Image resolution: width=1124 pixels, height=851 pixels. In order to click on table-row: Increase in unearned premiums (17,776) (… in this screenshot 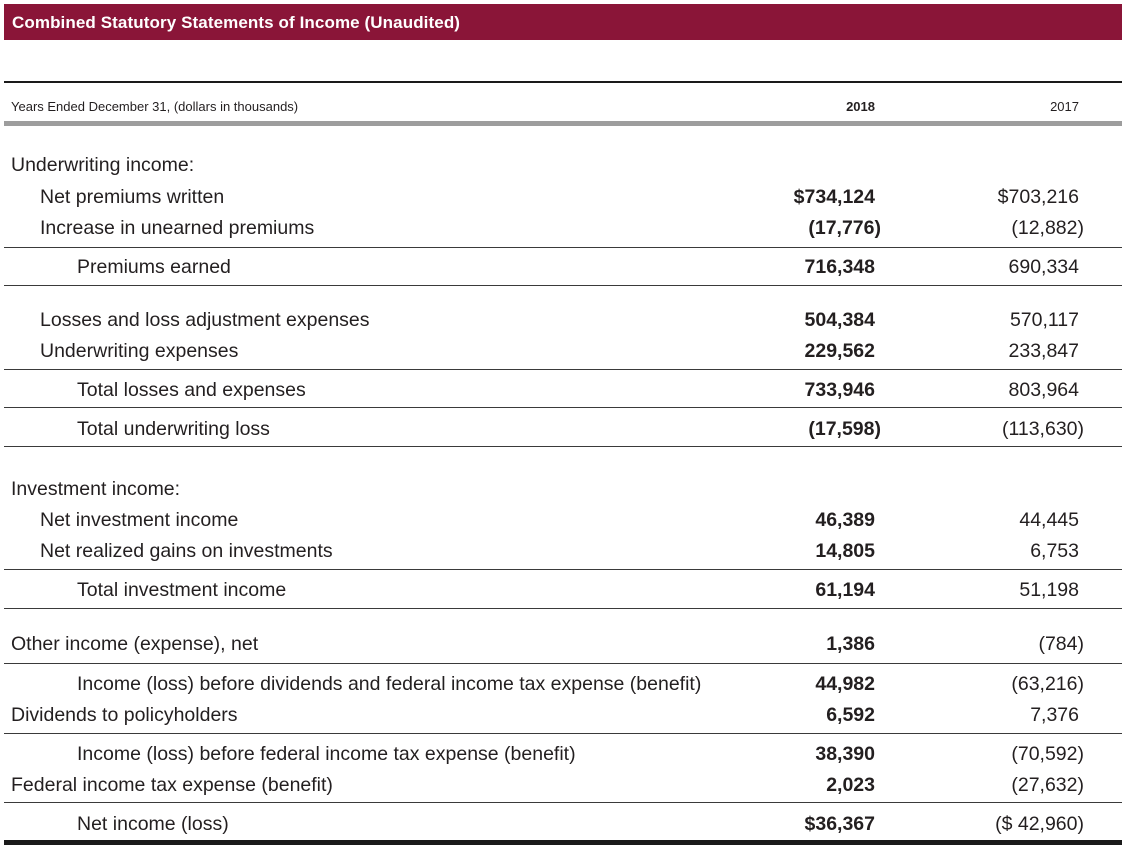, I will do `click(562, 230)`.